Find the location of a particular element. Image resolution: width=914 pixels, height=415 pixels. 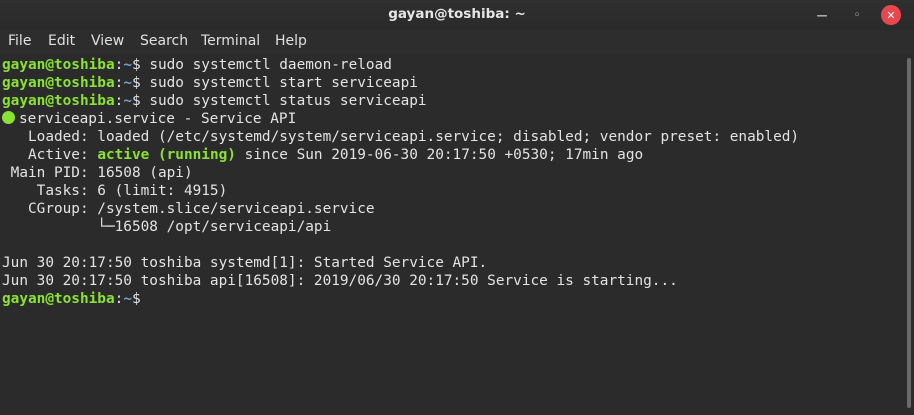

menu-search: Search is located at coordinates (164, 41).